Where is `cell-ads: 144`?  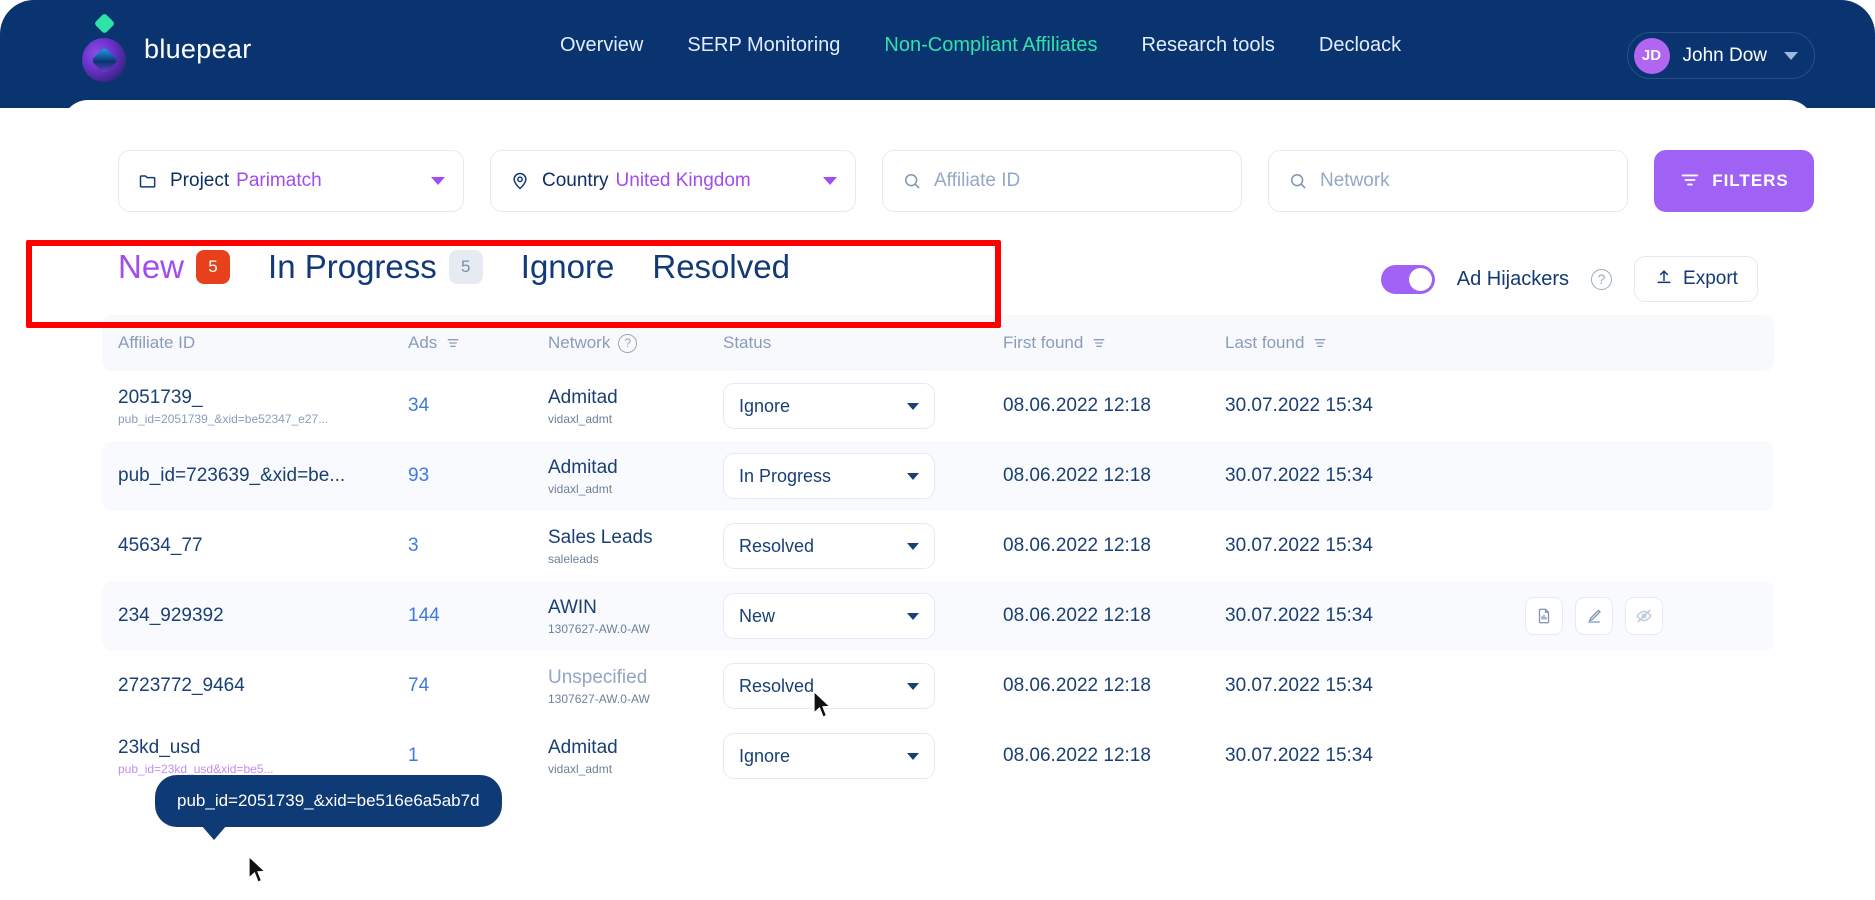
cell-ads: 144 is located at coordinates (478, 616).